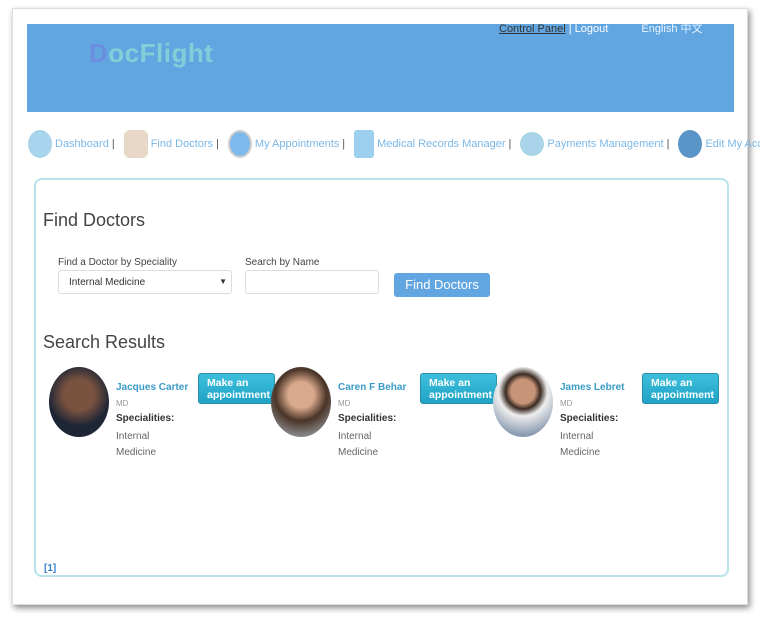  What do you see at coordinates (50, 568) in the screenshot?
I see `pagination-page-1: [1]` at bounding box center [50, 568].